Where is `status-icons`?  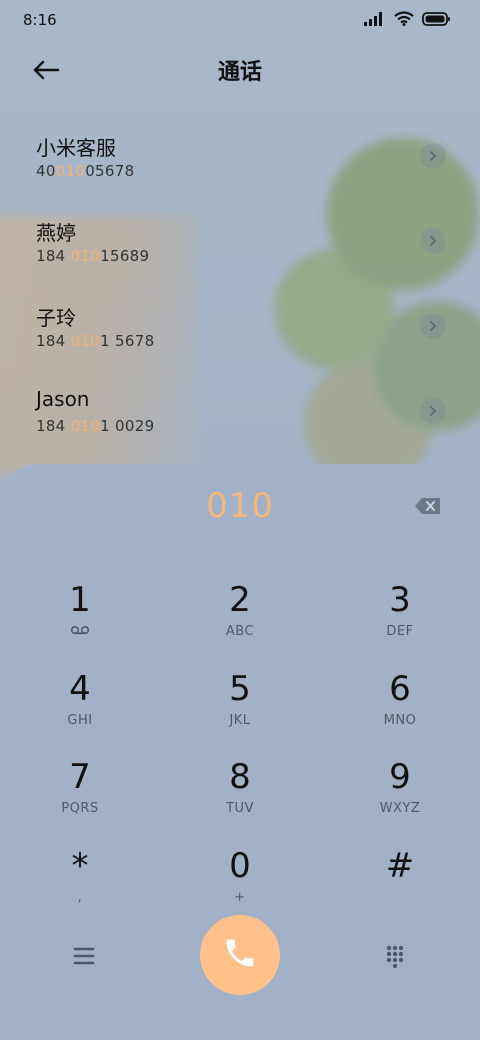 status-icons is located at coordinates (407, 20).